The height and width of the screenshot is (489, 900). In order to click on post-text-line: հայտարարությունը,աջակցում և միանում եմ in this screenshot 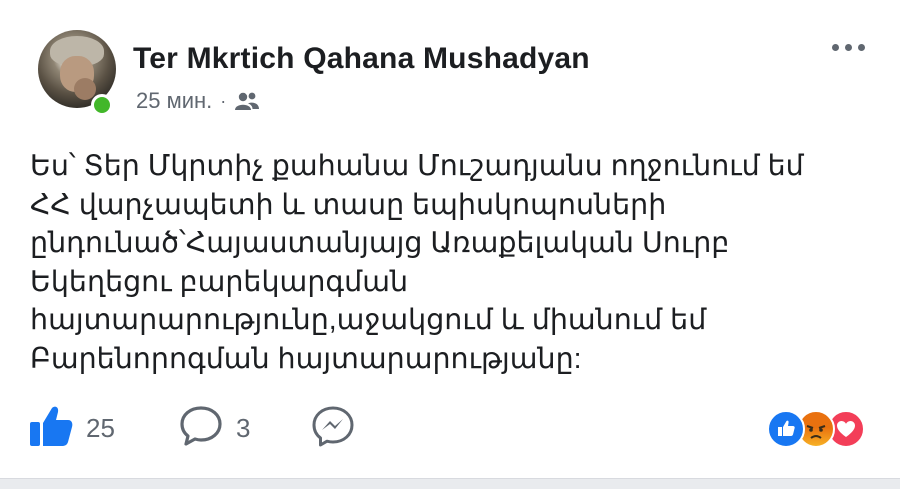, I will do `click(368, 320)`.